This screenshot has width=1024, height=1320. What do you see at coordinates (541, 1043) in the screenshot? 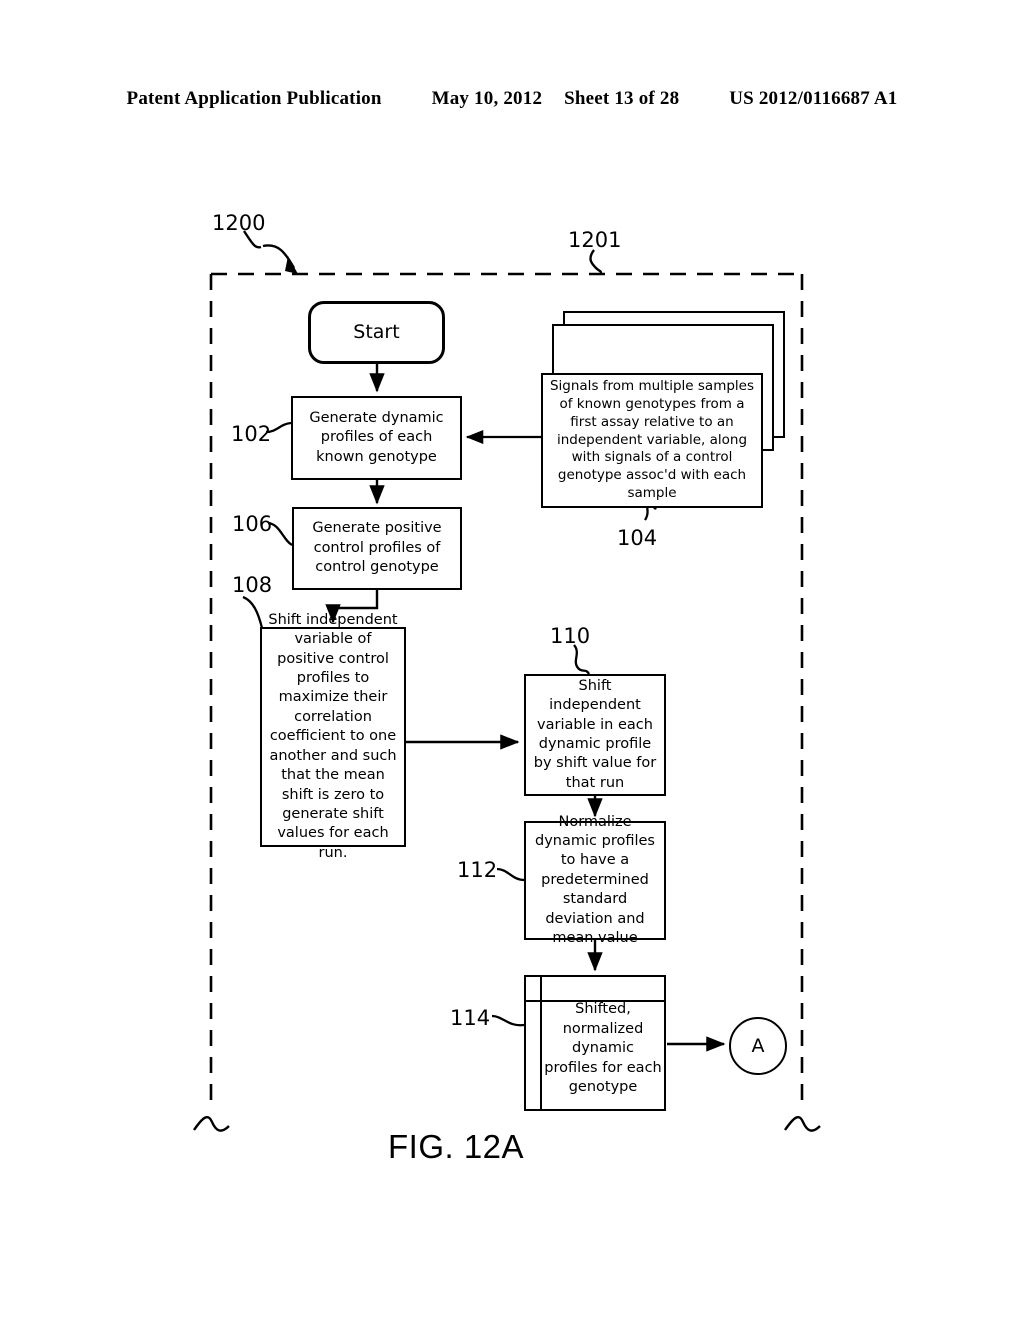
I see `node-114-left-rule` at bounding box center [541, 1043].